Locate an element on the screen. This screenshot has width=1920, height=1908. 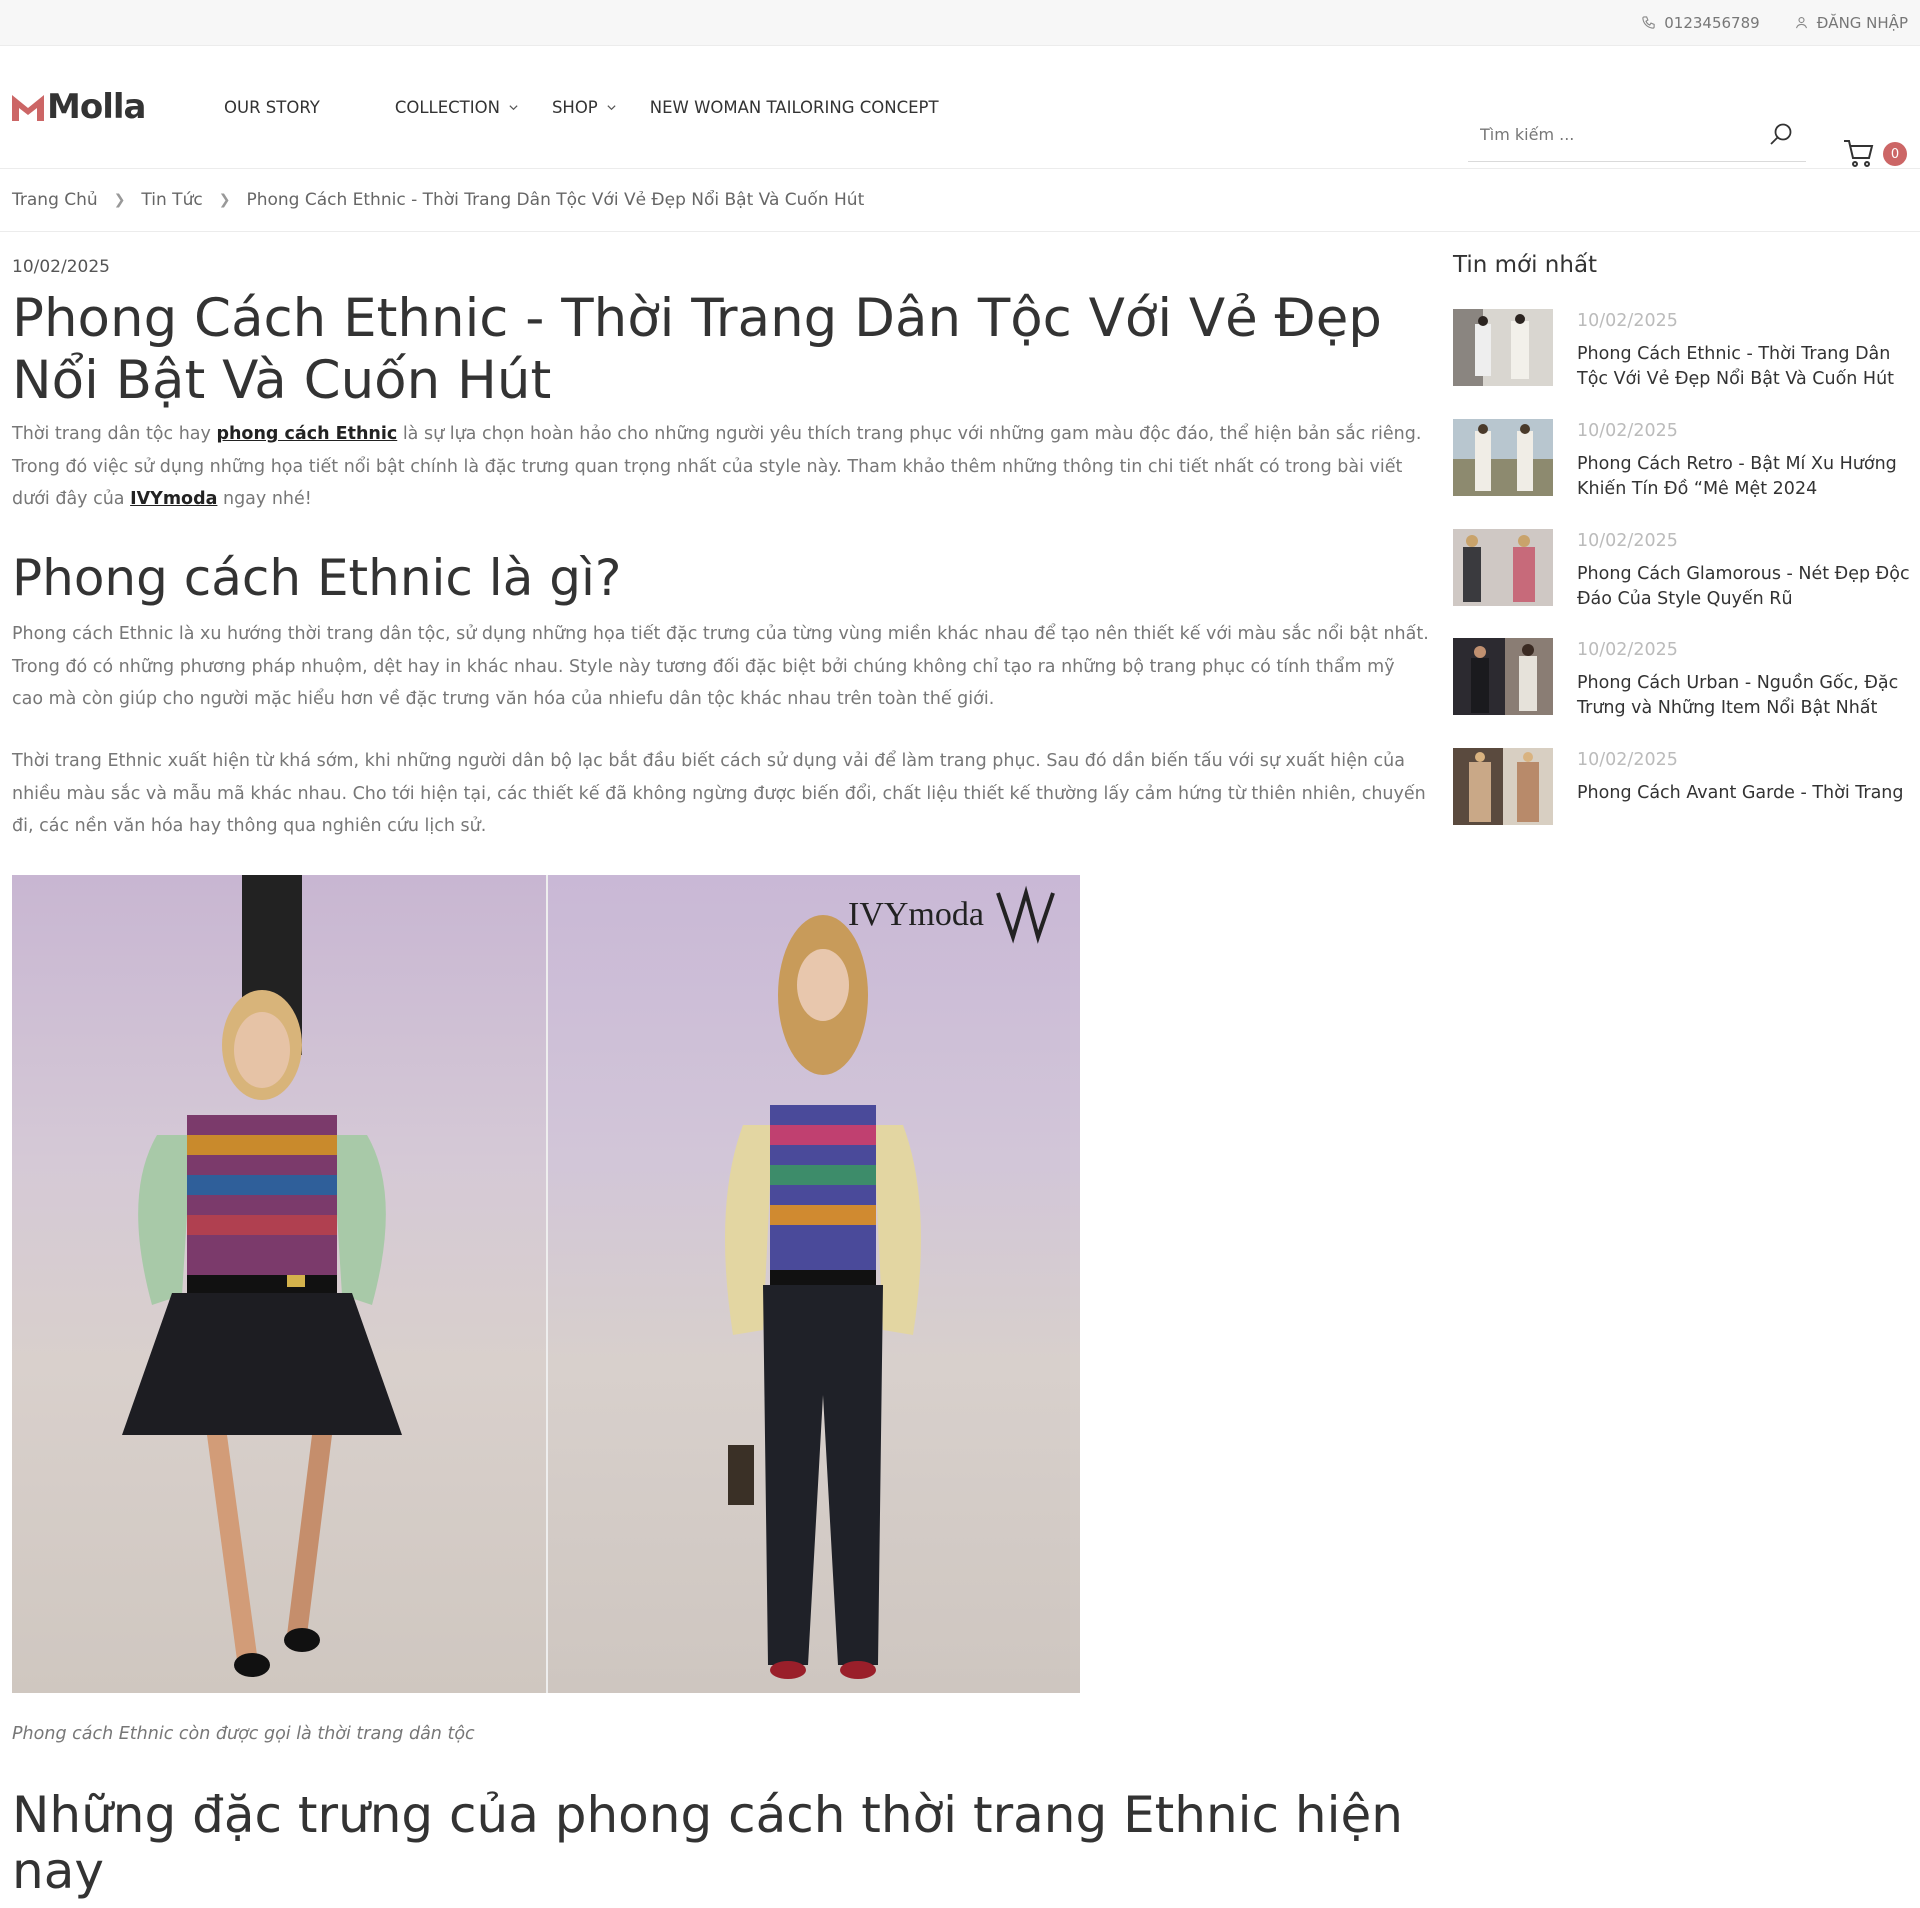
nav-label: OUR STORY is located at coordinates (272, 107).